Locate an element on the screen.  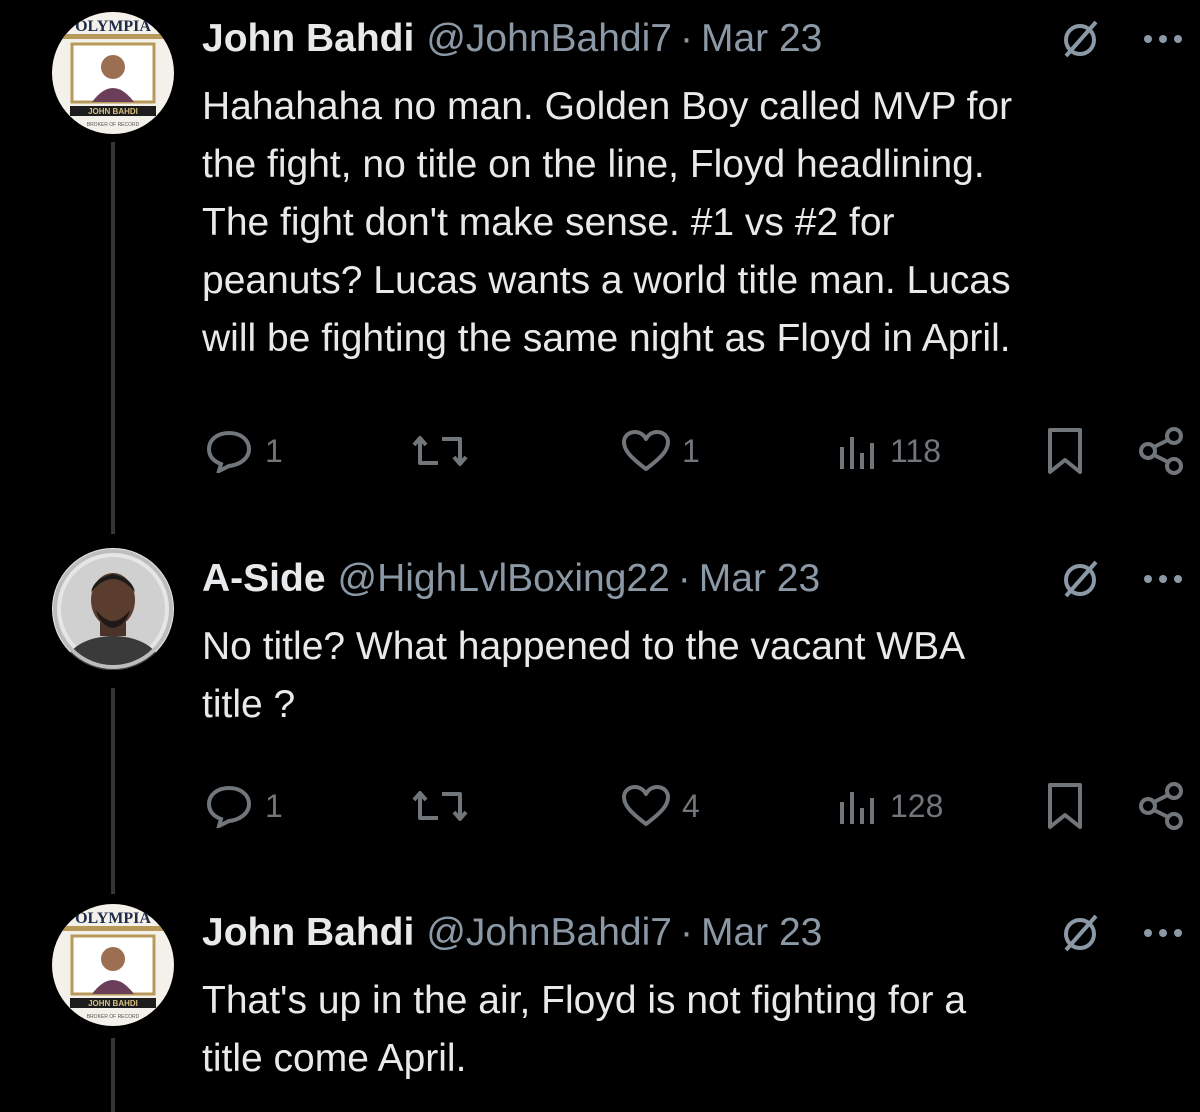
views-button: 118 is located at coordinates (887, 451).